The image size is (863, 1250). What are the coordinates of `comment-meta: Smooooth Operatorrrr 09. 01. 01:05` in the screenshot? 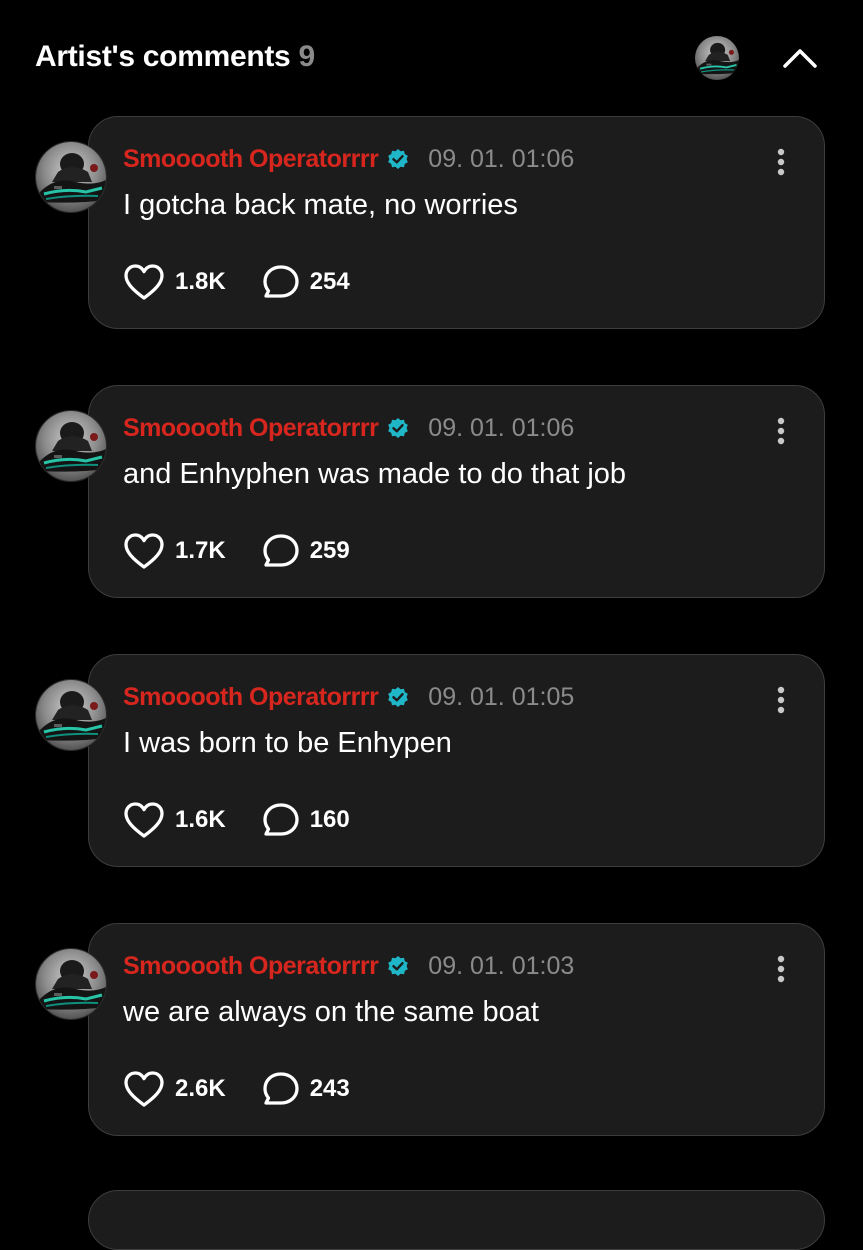 It's located at (348, 697).